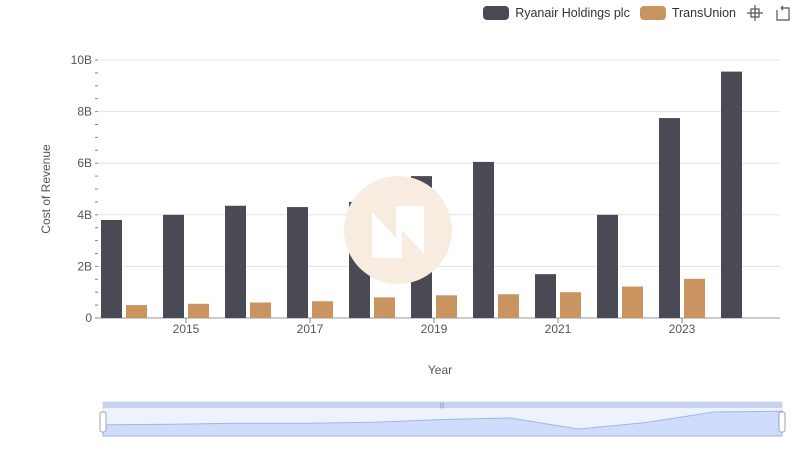  I want to click on slider-left-handle, so click(103, 422).